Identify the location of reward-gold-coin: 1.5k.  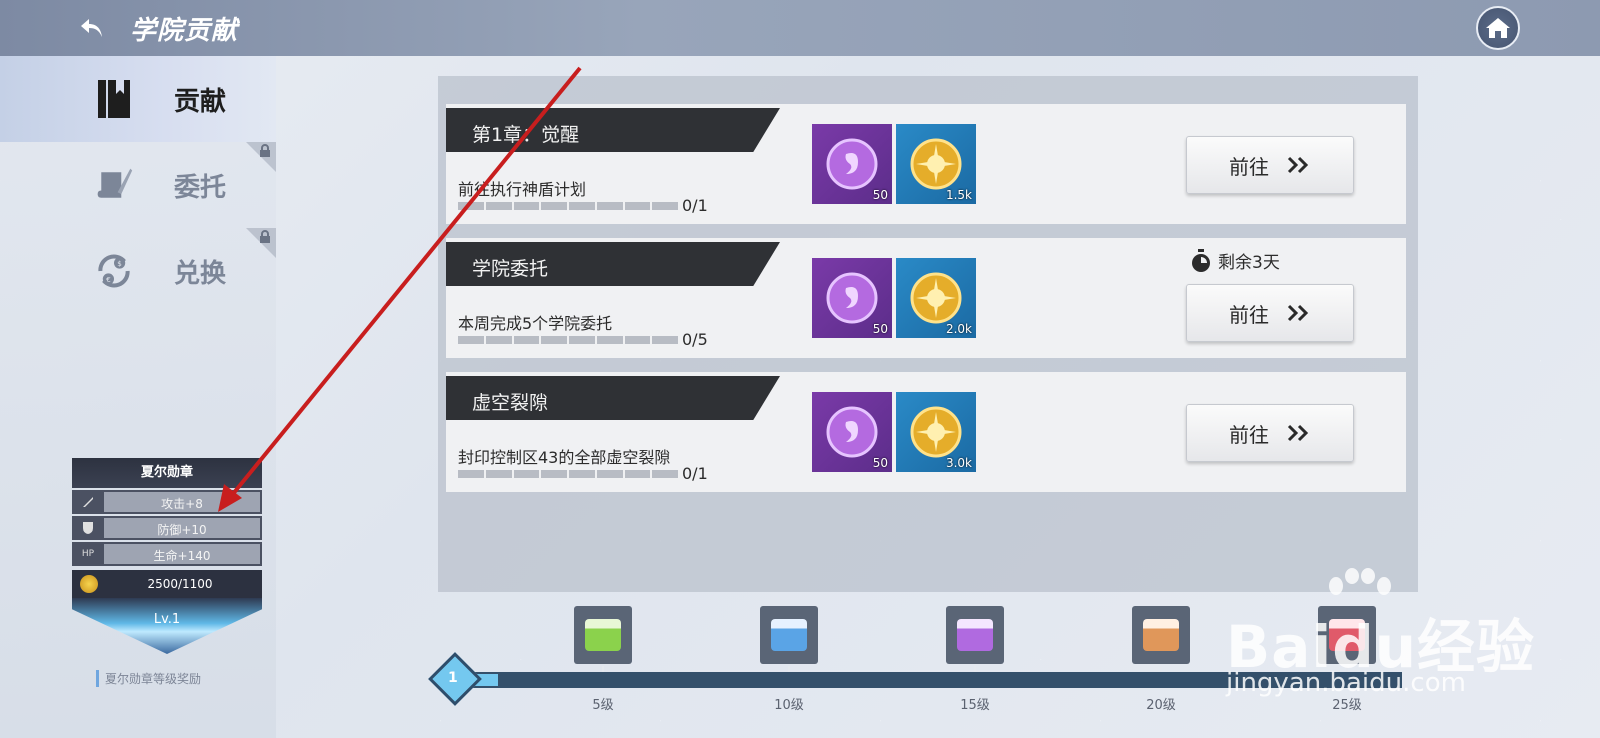
(936, 164).